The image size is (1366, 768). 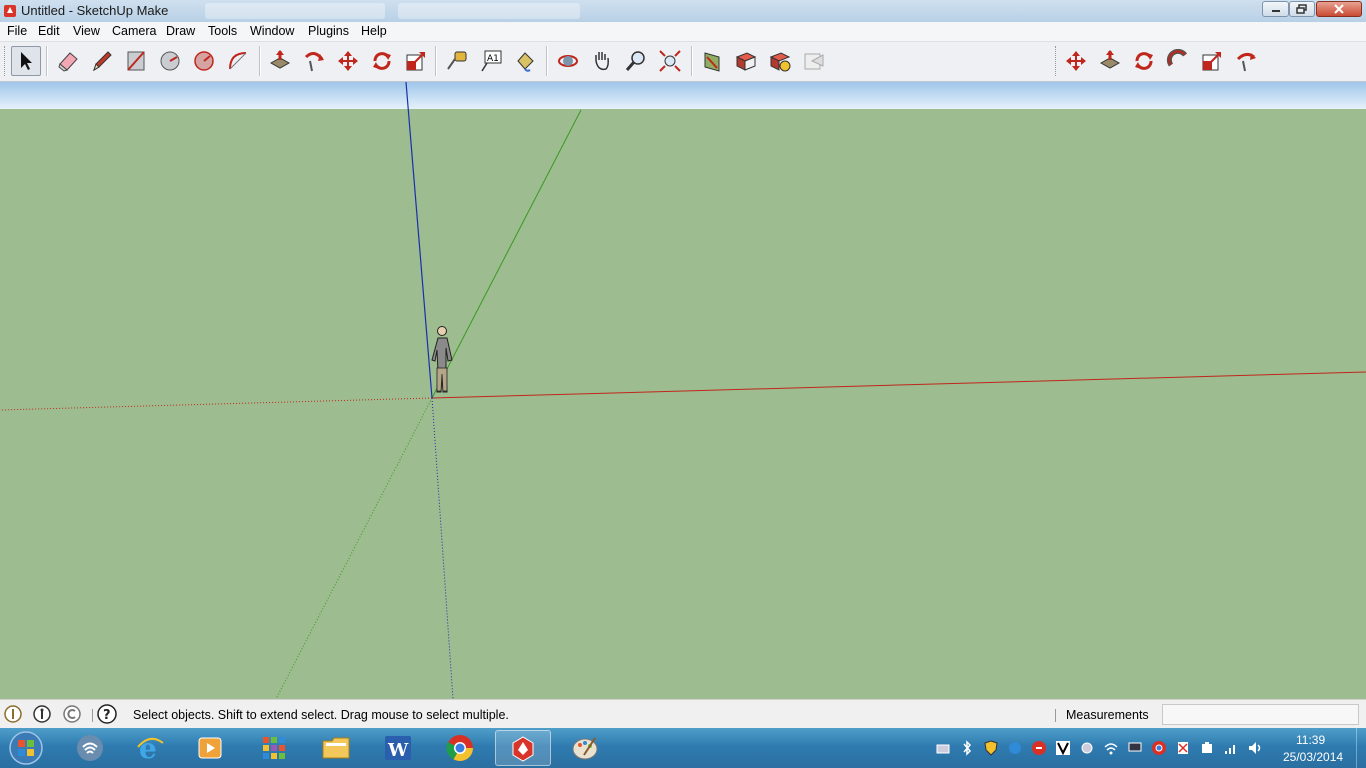 I want to click on arc-tool-button, so click(x=238, y=61).